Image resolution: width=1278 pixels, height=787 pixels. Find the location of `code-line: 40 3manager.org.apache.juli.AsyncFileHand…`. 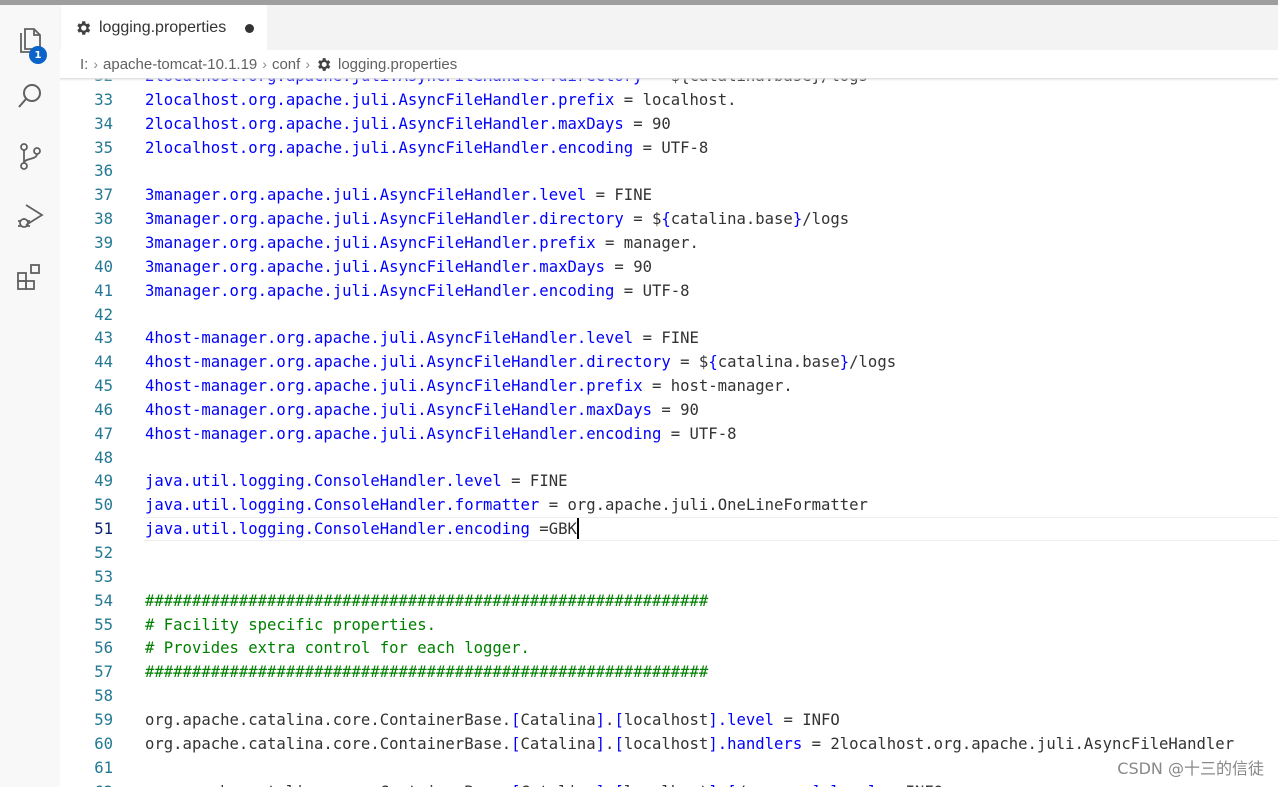

code-line: 40 3manager.org.apache.juli.AsyncFileHand… is located at coordinates (669, 267).